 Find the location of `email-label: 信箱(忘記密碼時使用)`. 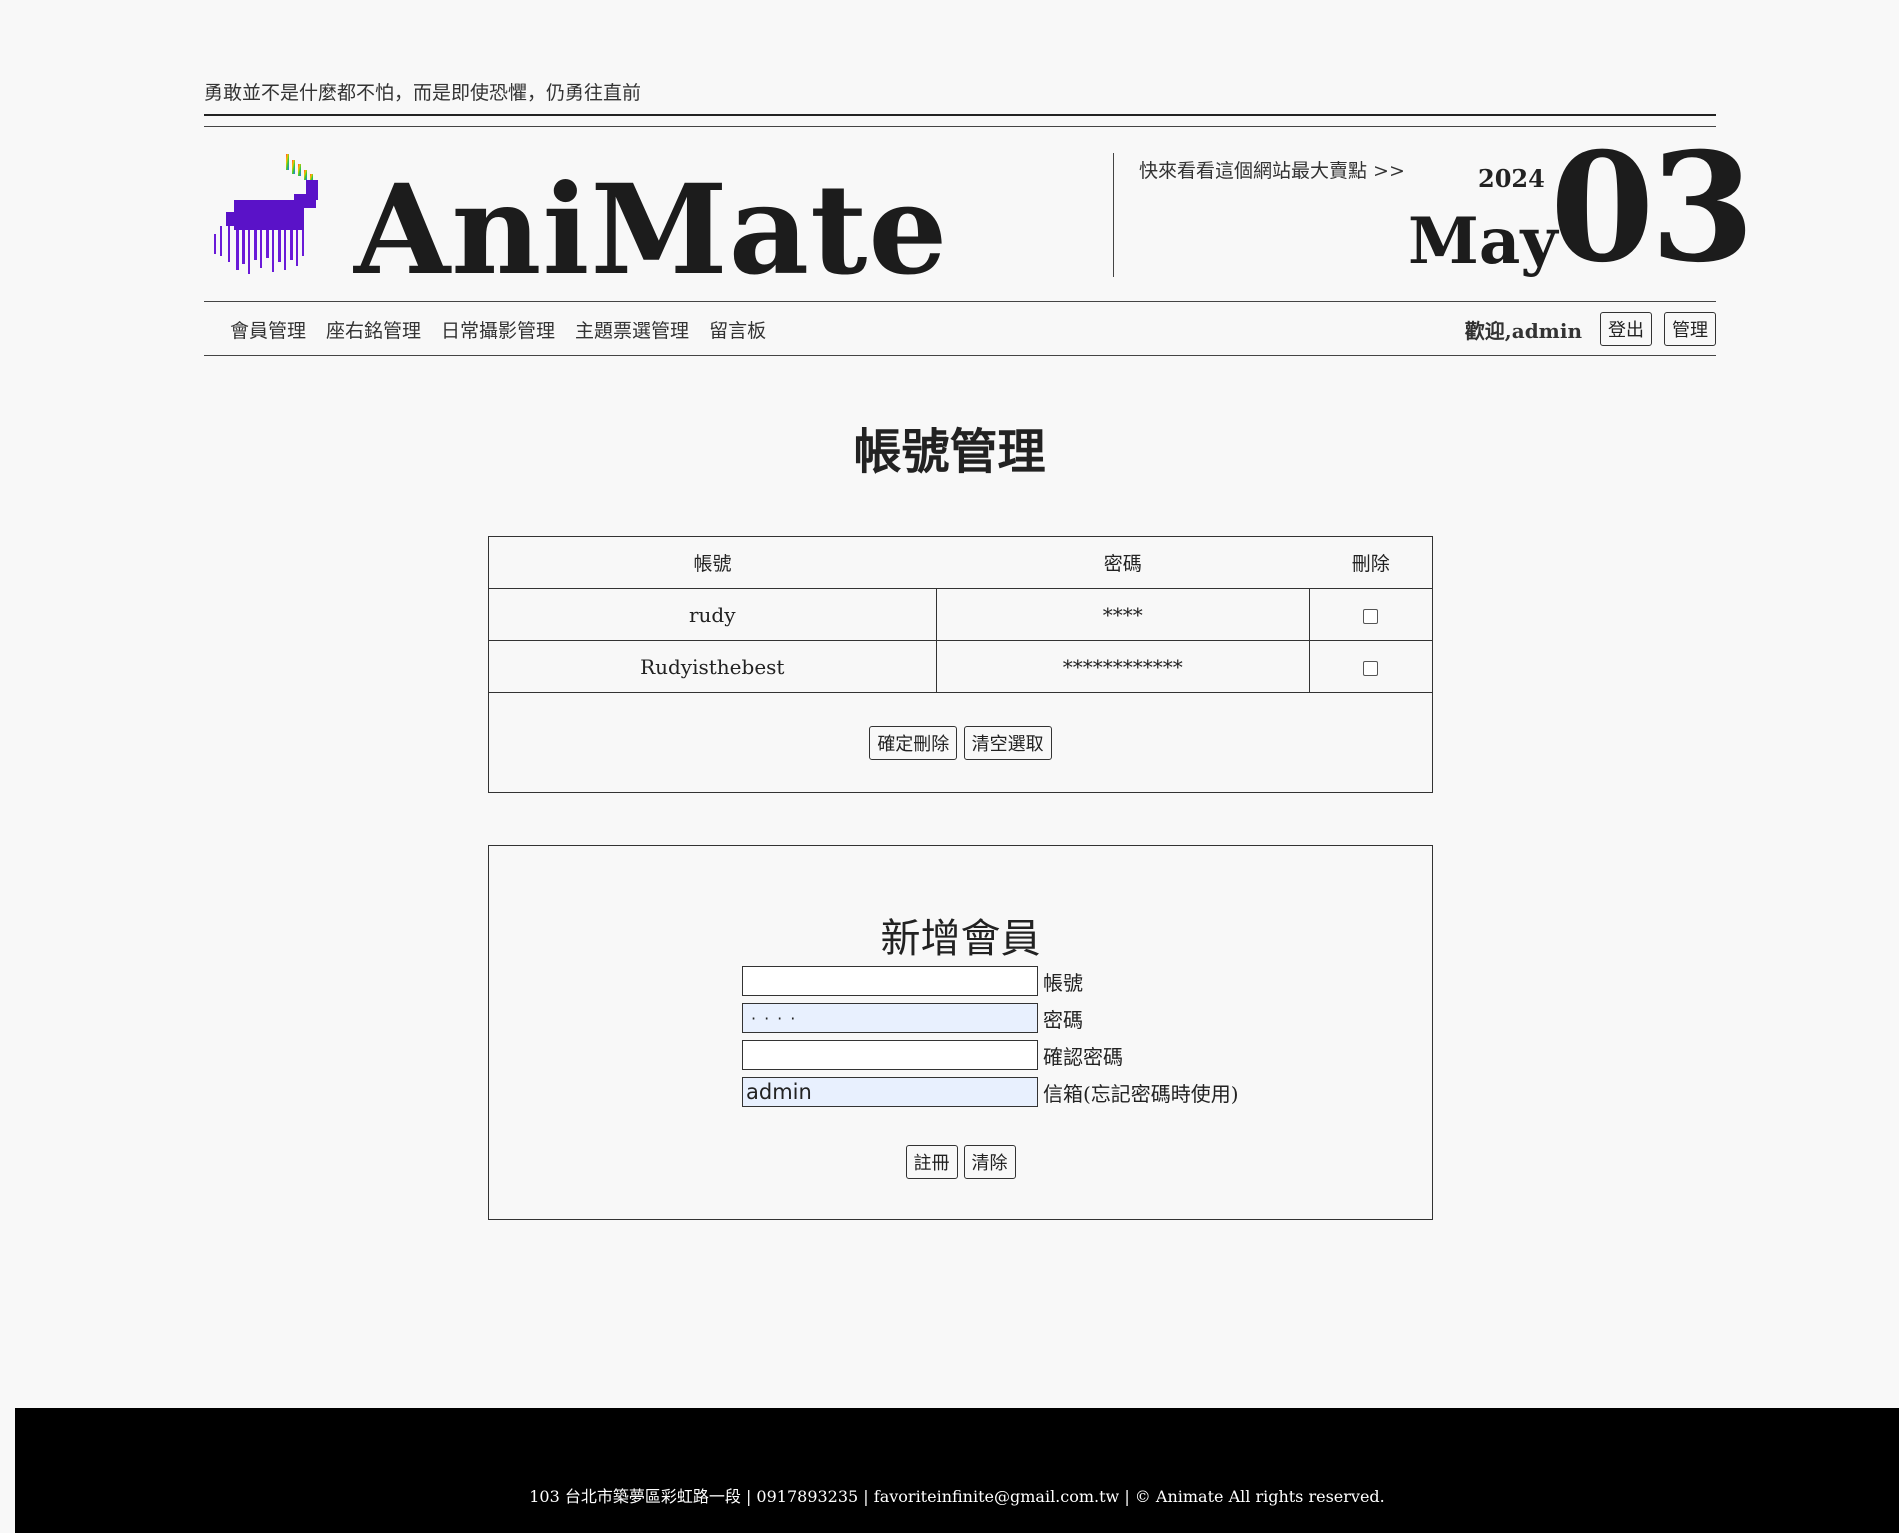

email-label: 信箱(忘記密碼時使用) is located at coordinates (1141, 1093).